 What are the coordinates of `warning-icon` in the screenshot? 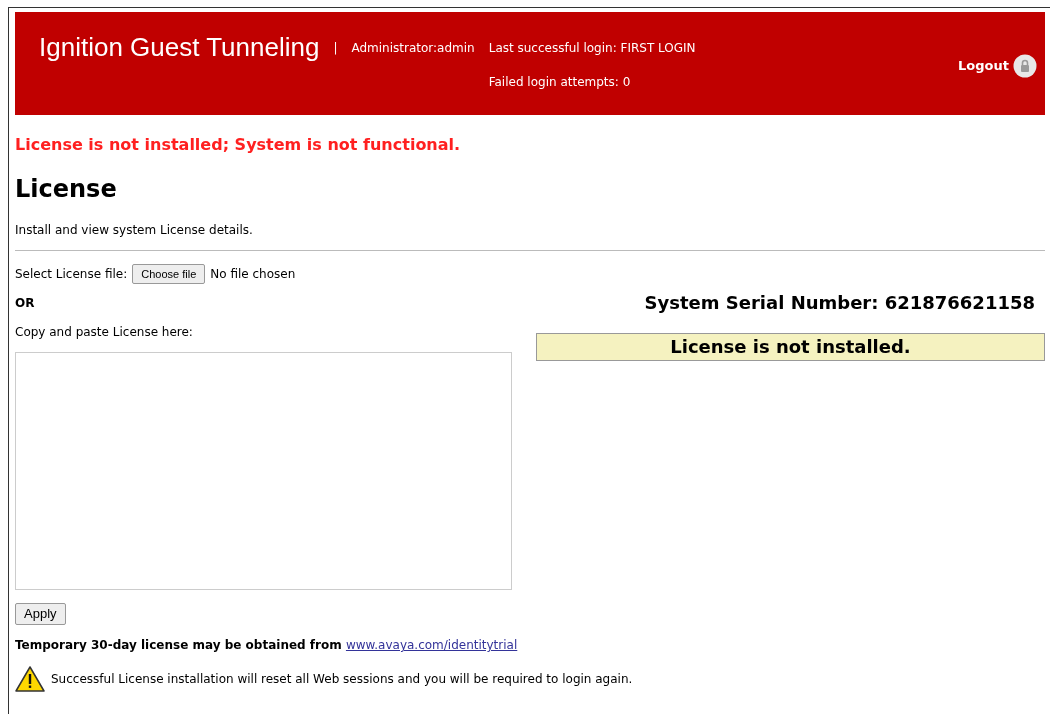 It's located at (30, 679).